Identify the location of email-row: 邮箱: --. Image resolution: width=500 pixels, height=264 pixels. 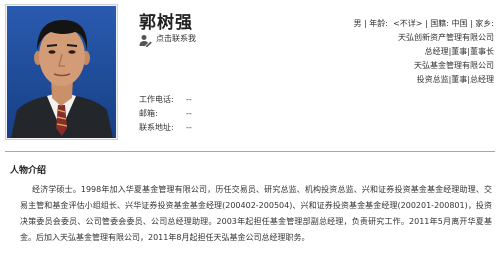
(165, 114).